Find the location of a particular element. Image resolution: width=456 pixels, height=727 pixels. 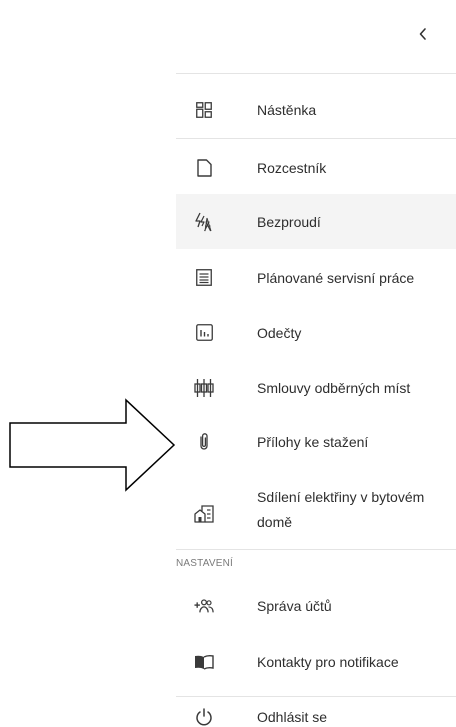

menu-item-bezproudi: Bezproudí is located at coordinates (316, 221).